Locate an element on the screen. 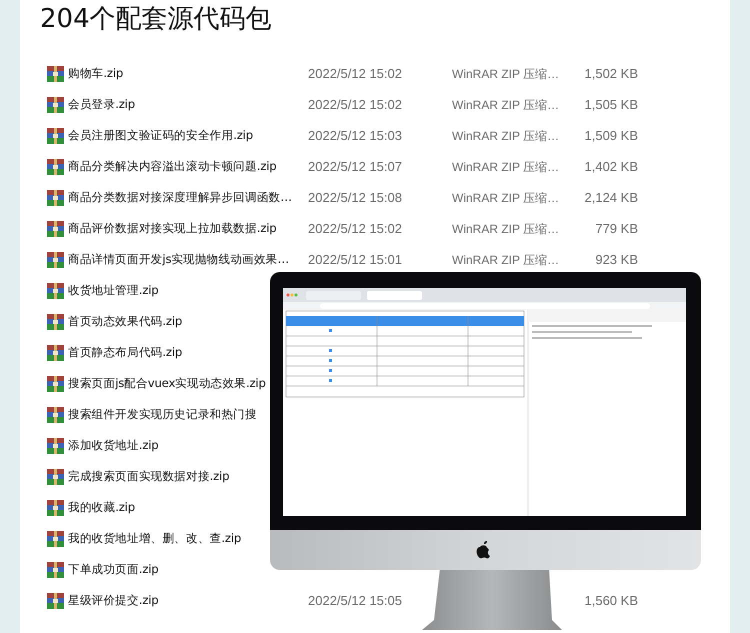 The width and height of the screenshot is (750, 633). file-size: 1,509 KB is located at coordinates (611, 135).